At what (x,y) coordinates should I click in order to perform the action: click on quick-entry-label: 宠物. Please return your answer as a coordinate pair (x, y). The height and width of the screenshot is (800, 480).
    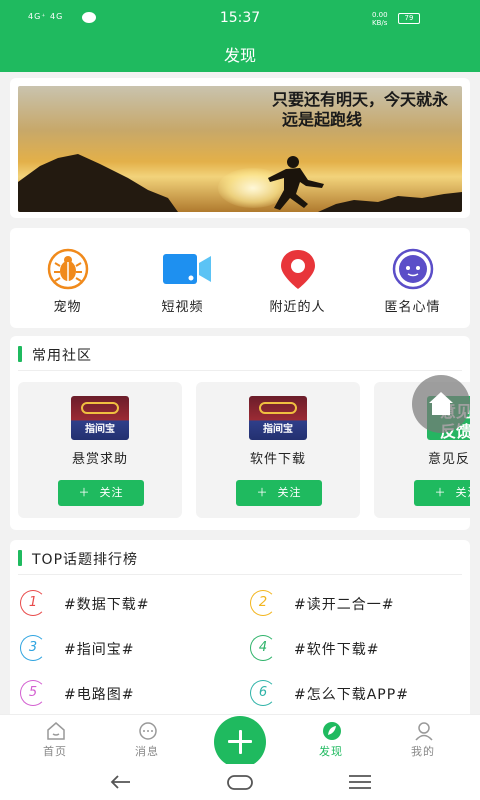
    Looking at the image, I should click on (67, 307).